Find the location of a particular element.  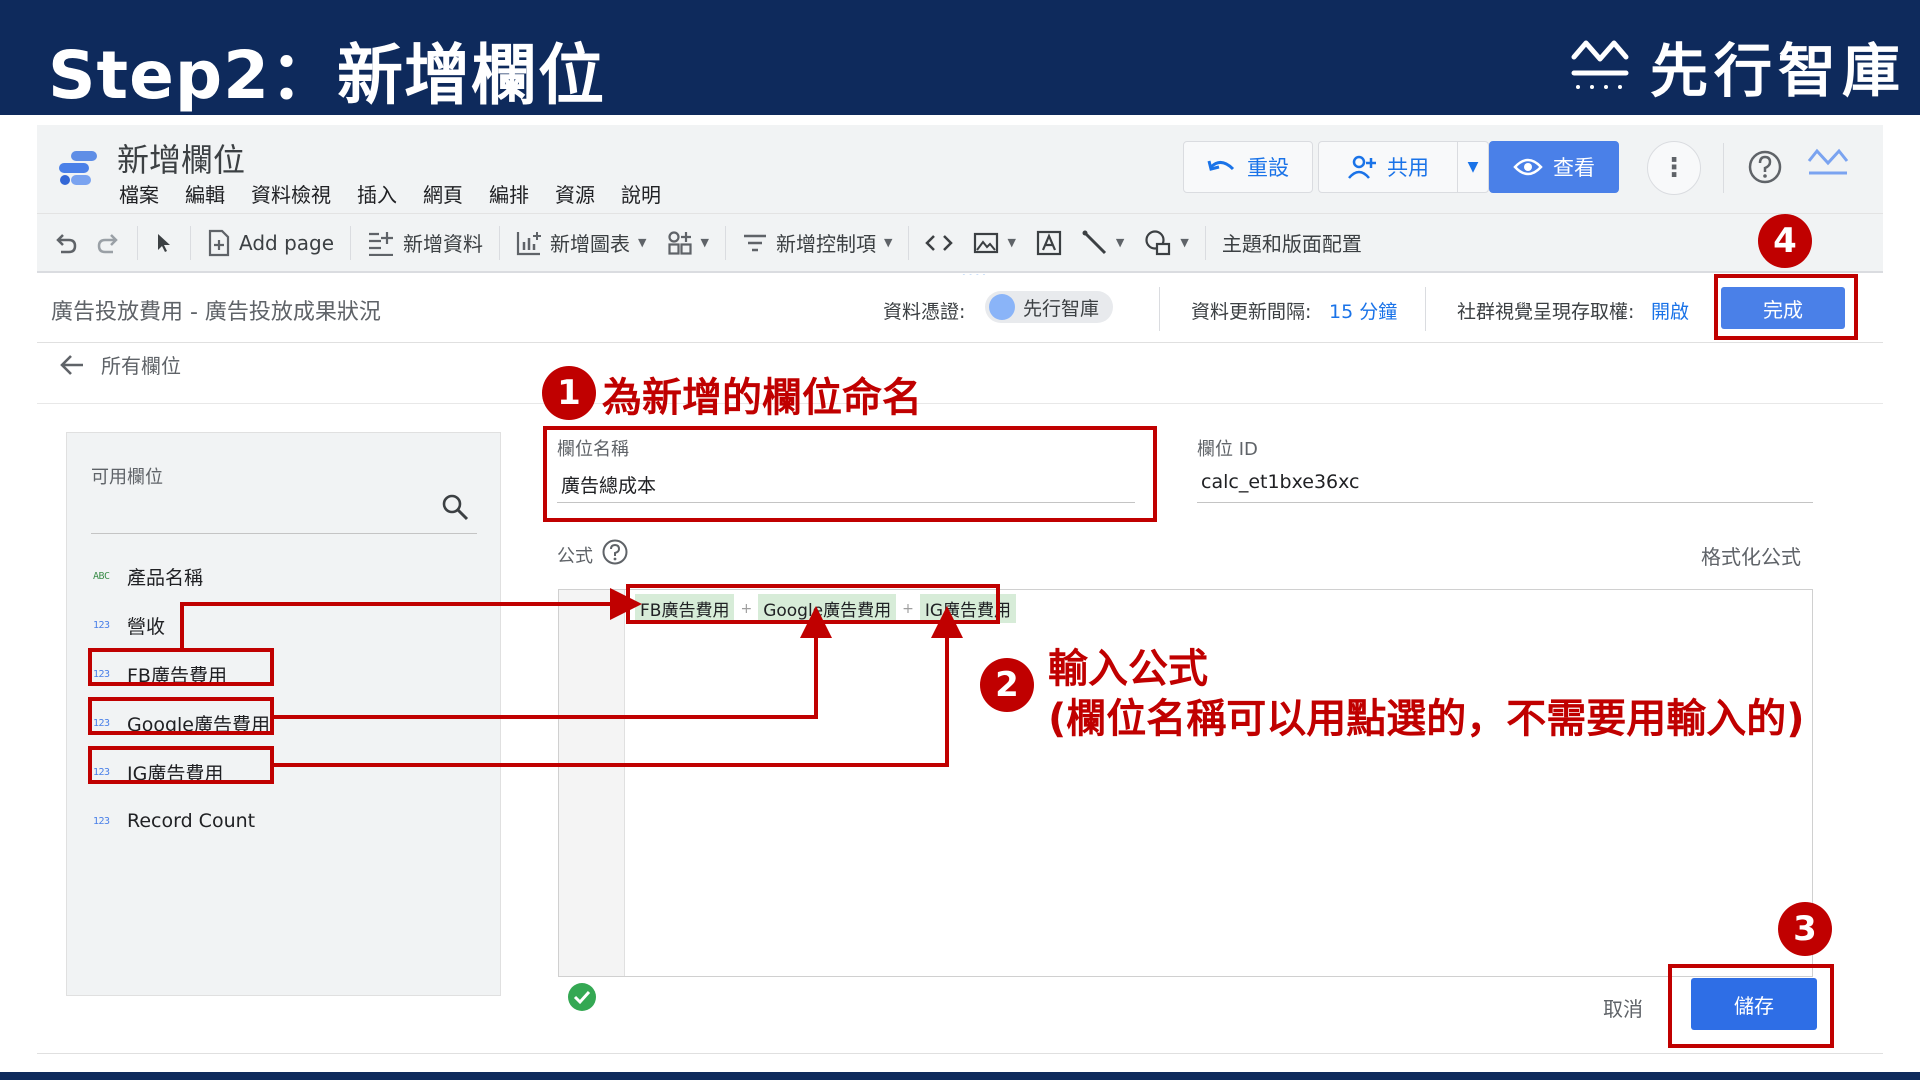

insert-text-button is located at coordinates (1049, 243).